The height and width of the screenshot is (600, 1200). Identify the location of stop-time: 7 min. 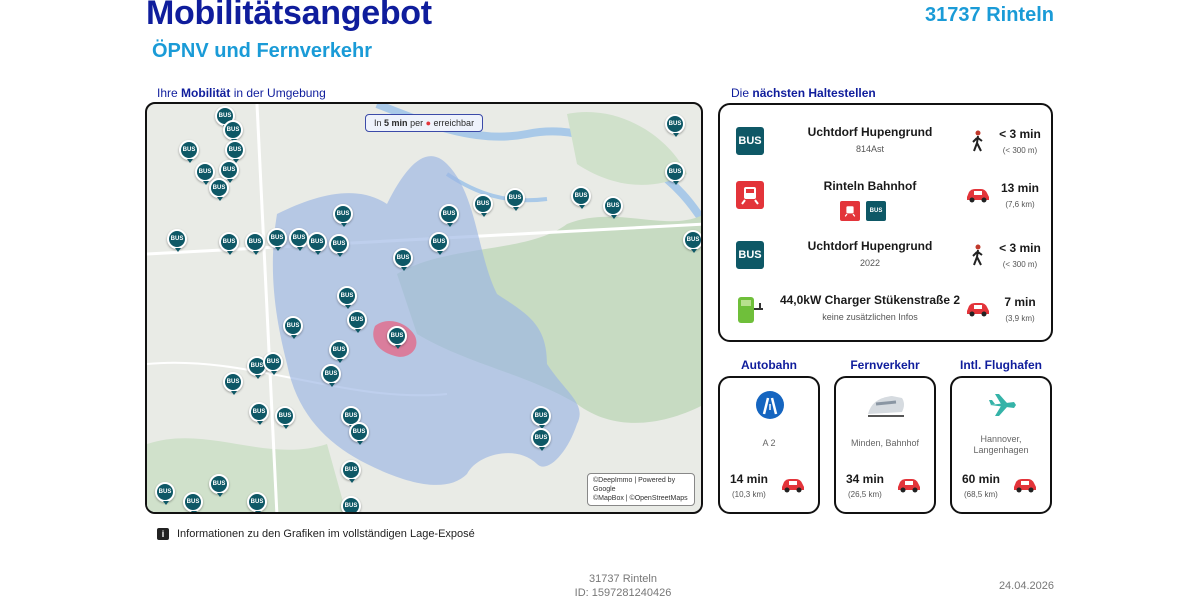
(1020, 302).